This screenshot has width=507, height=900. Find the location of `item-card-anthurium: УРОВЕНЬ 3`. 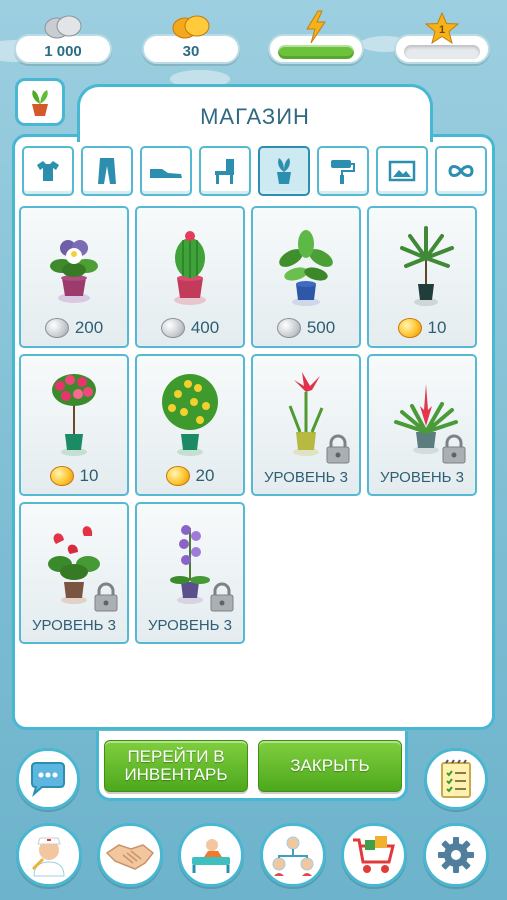

item-card-anthurium: УРОВЕНЬ 3 is located at coordinates (74, 573).